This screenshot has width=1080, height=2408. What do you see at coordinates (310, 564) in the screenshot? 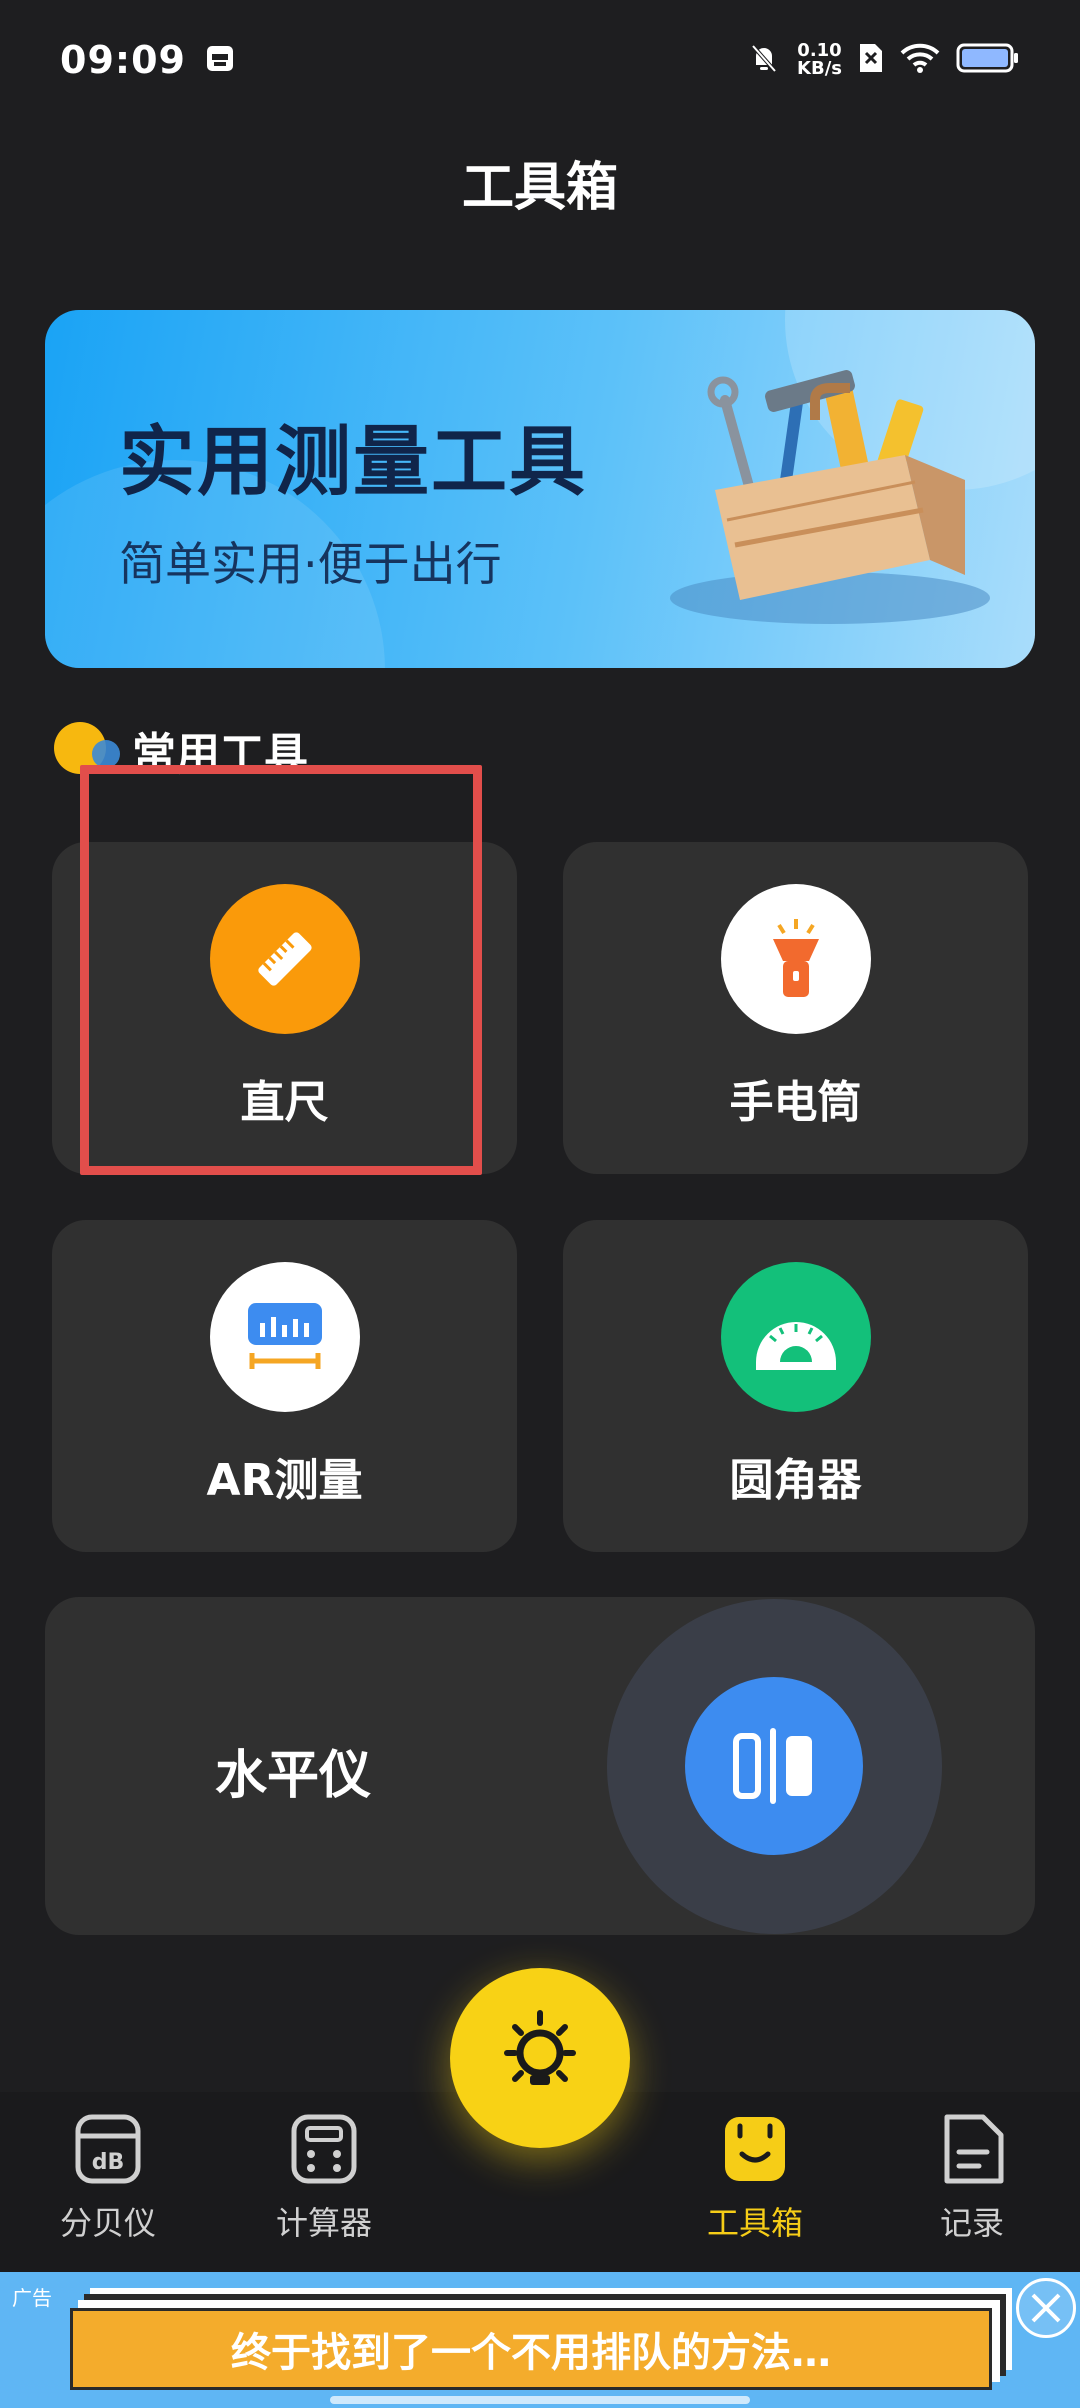
I see `banner-subtitle: 简单实用·便于出行` at bounding box center [310, 564].